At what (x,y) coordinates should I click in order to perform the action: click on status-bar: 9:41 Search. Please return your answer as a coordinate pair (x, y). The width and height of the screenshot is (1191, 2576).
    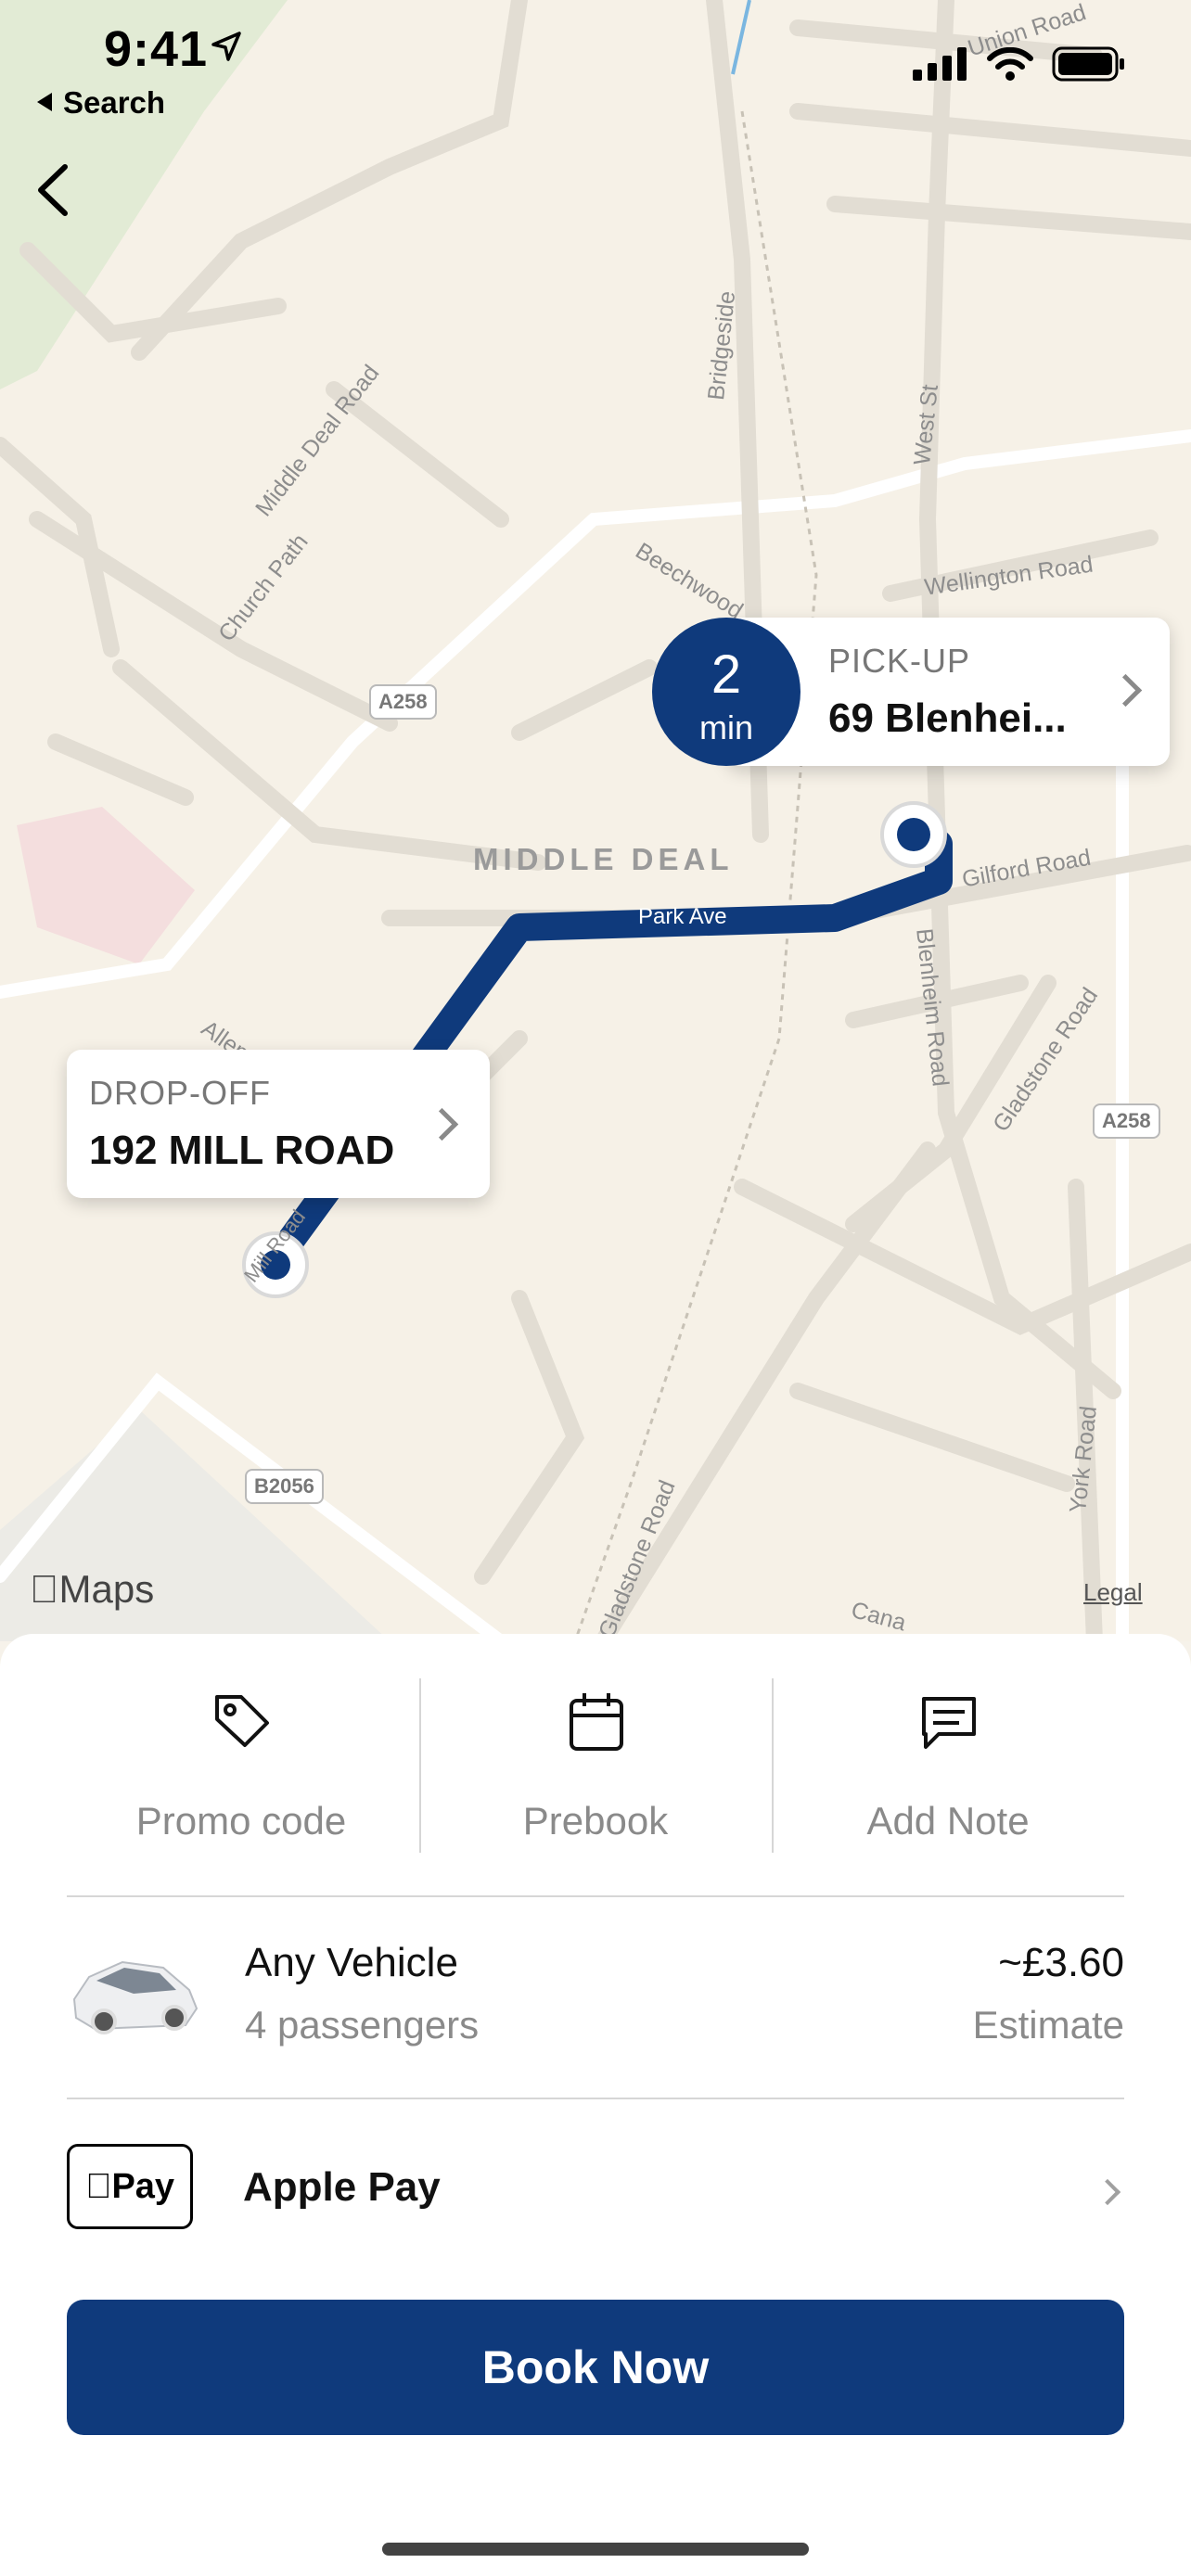
    Looking at the image, I should click on (595, 69).